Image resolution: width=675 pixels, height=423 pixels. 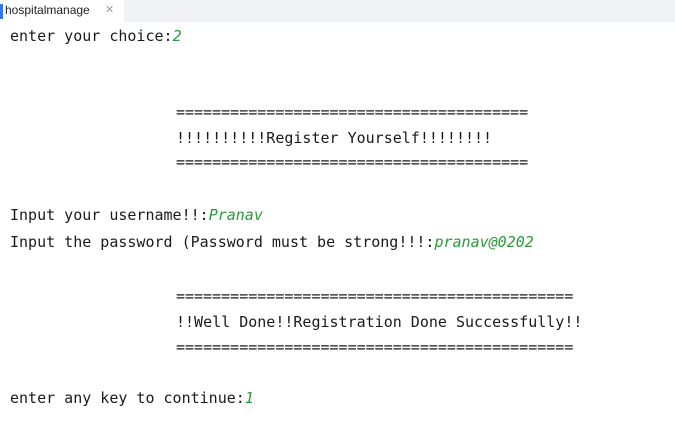 I want to click on continue-input: 1, so click(x=249, y=398).